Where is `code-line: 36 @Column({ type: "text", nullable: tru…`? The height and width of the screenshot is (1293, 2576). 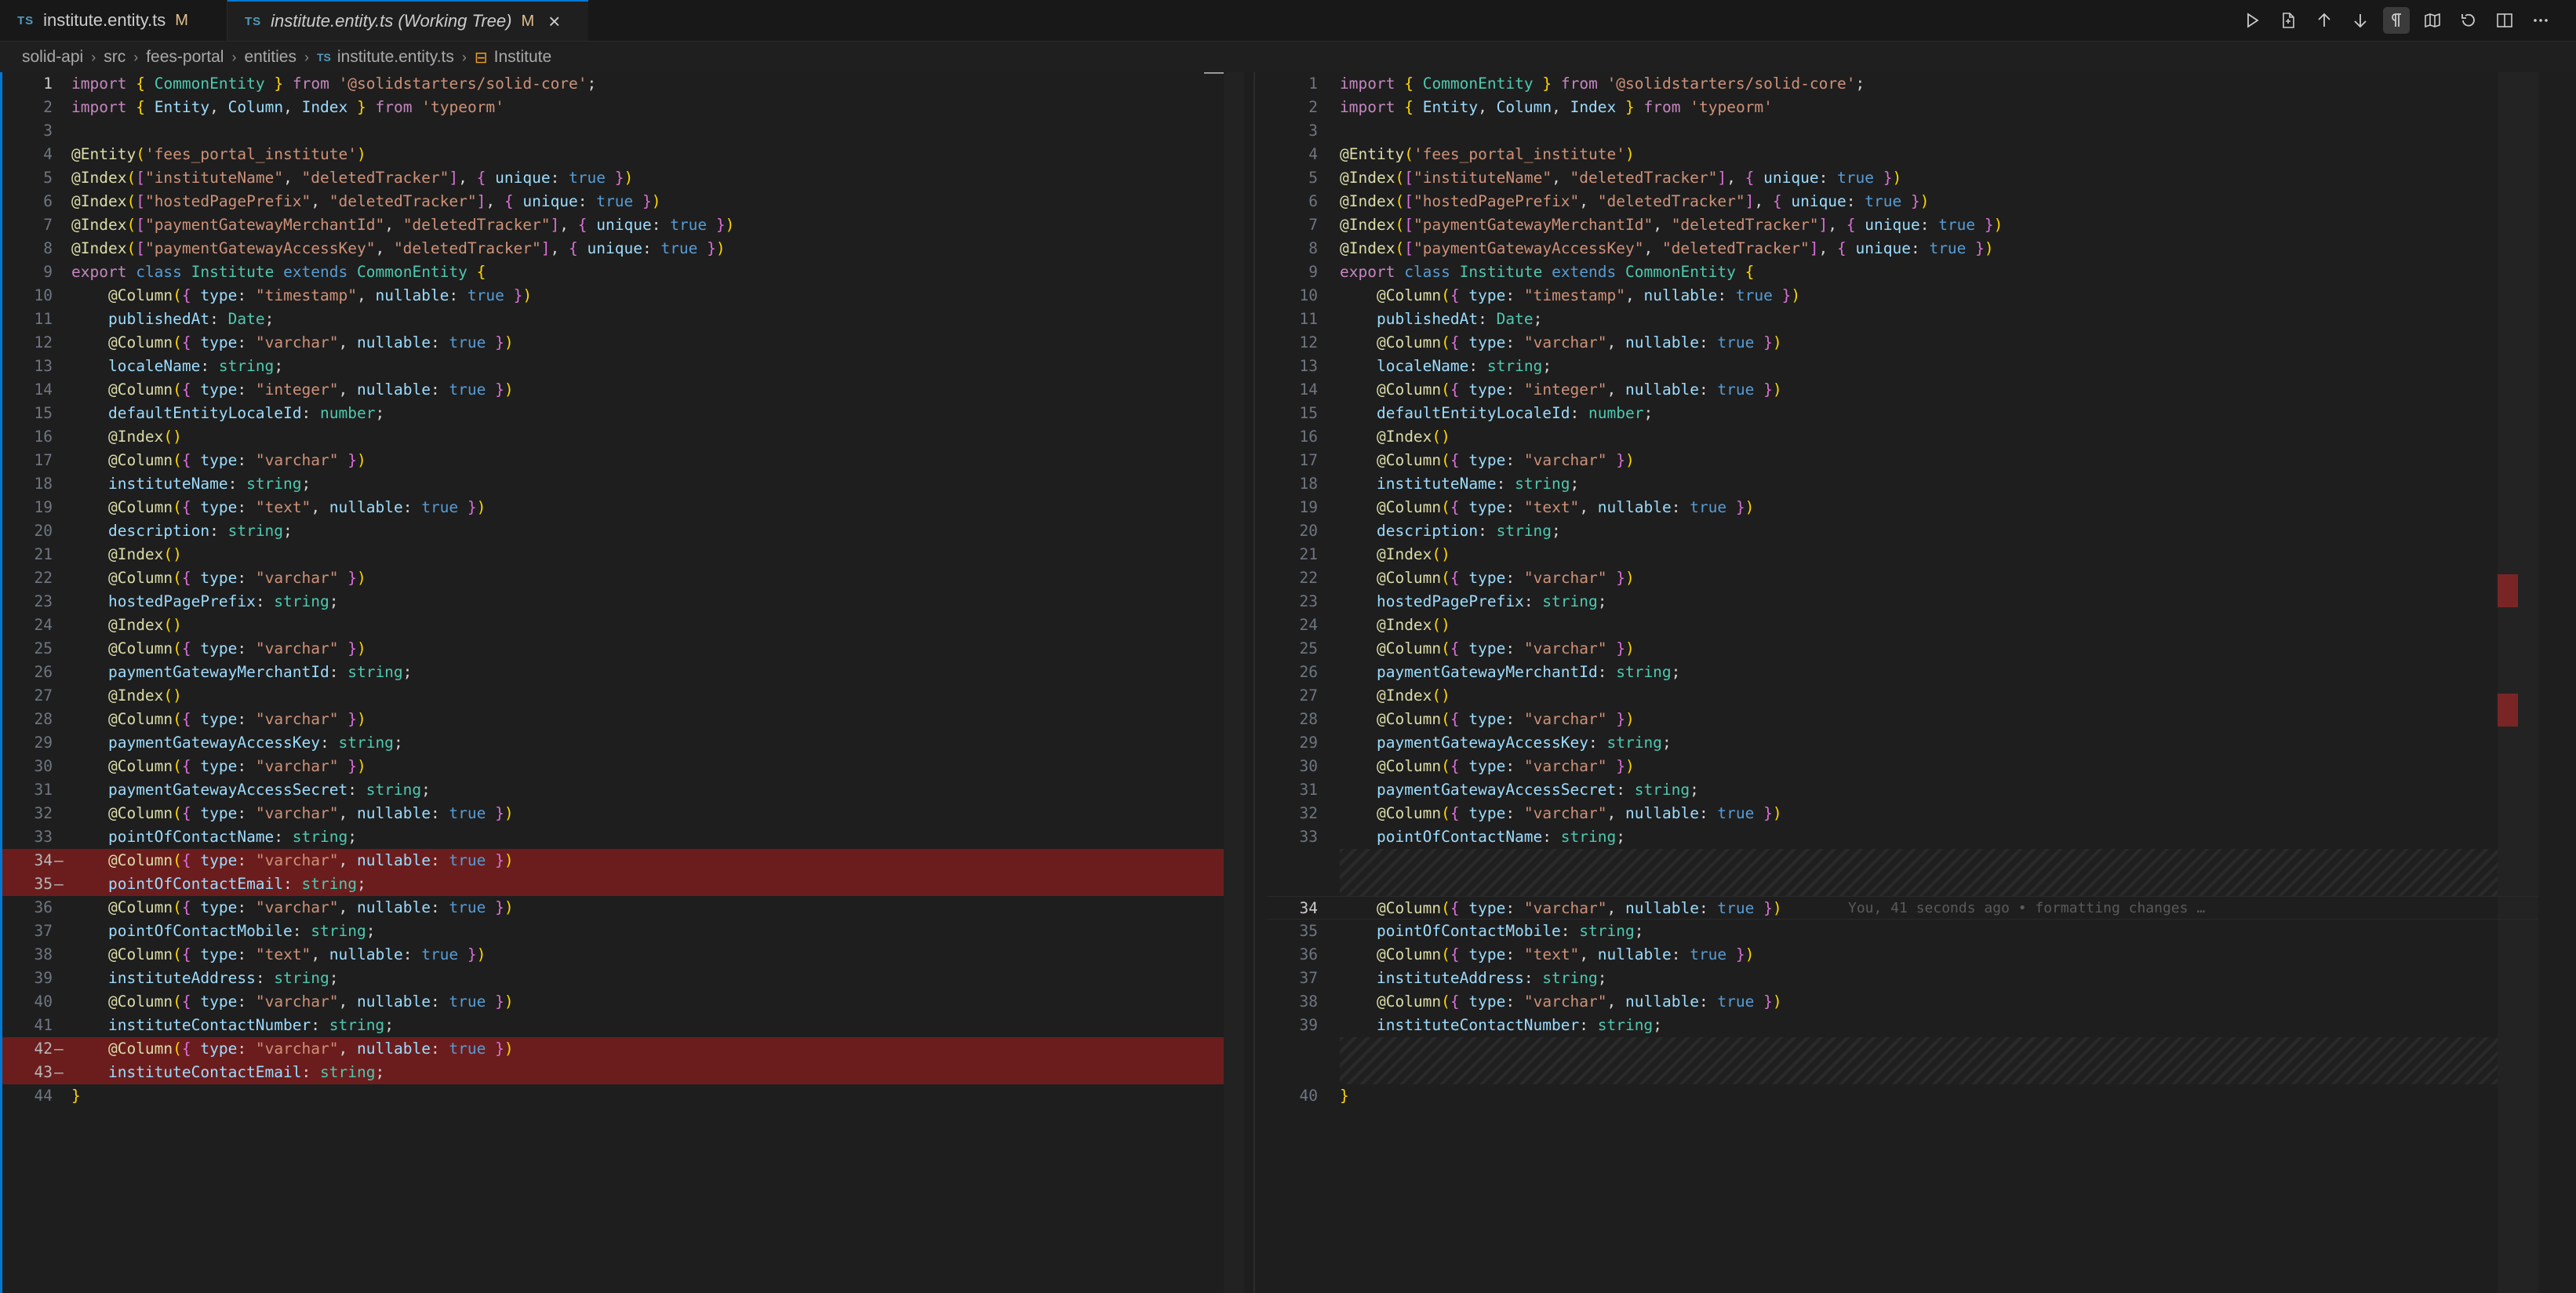
code-line: 36 @Column({ type: "text", nullable: tru… is located at coordinates (1903, 955).